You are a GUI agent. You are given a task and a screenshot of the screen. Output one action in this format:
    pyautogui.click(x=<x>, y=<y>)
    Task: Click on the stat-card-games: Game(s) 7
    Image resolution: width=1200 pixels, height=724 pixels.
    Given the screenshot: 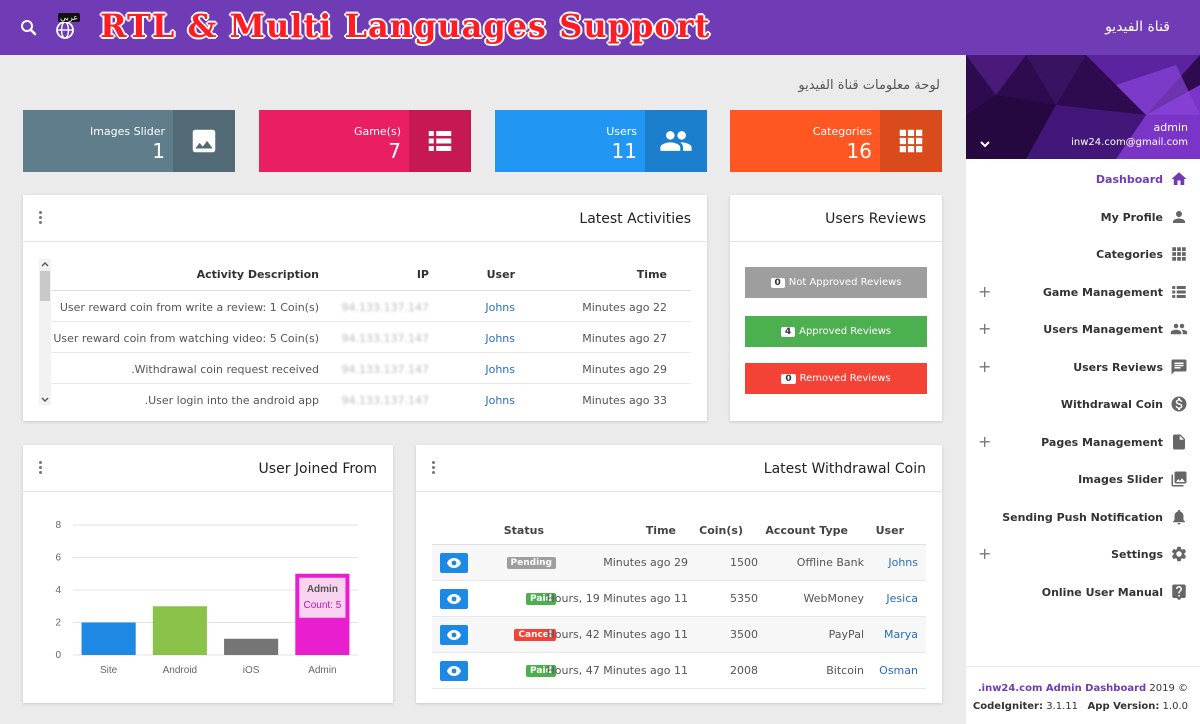 What is the action you would take?
    pyautogui.click(x=365, y=141)
    